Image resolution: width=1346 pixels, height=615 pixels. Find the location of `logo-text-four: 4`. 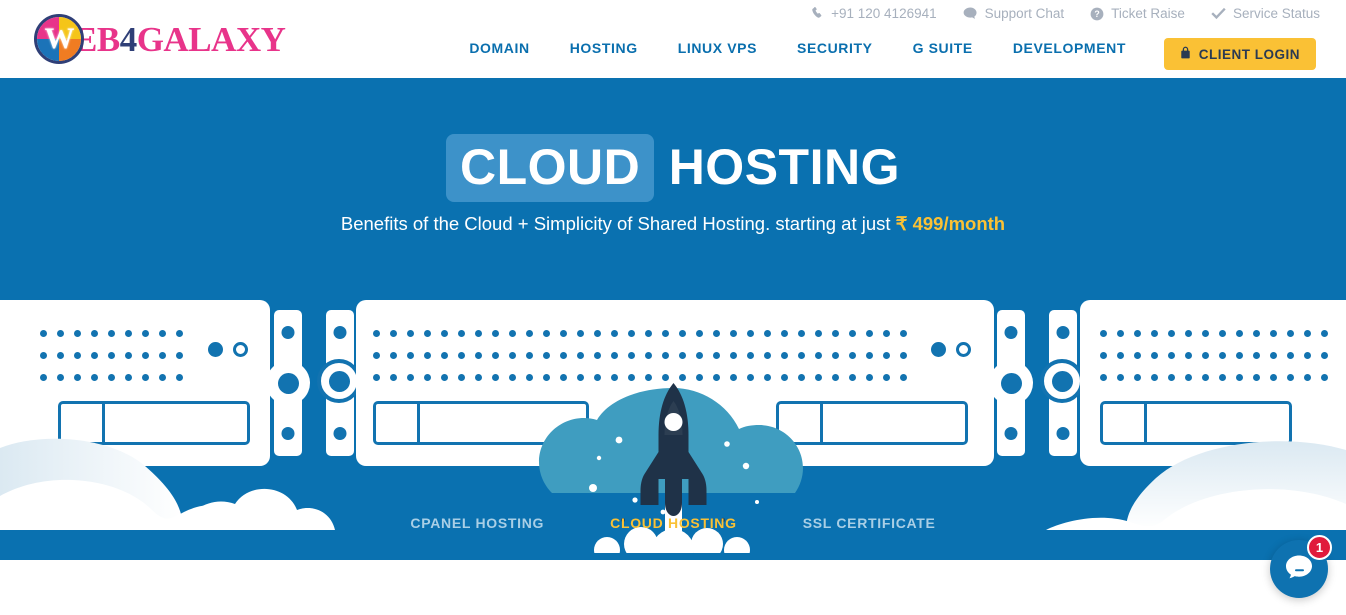

logo-text-four: 4 is located at coordinates (128, 39).